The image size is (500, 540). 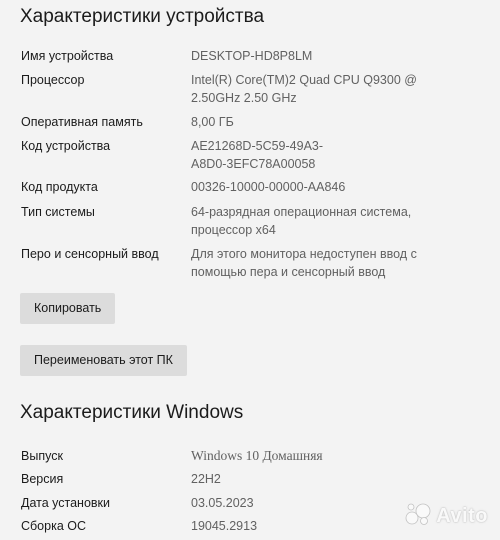 I want to click on device-section-title: Характеристики устройства, so click(x=142, y=16).